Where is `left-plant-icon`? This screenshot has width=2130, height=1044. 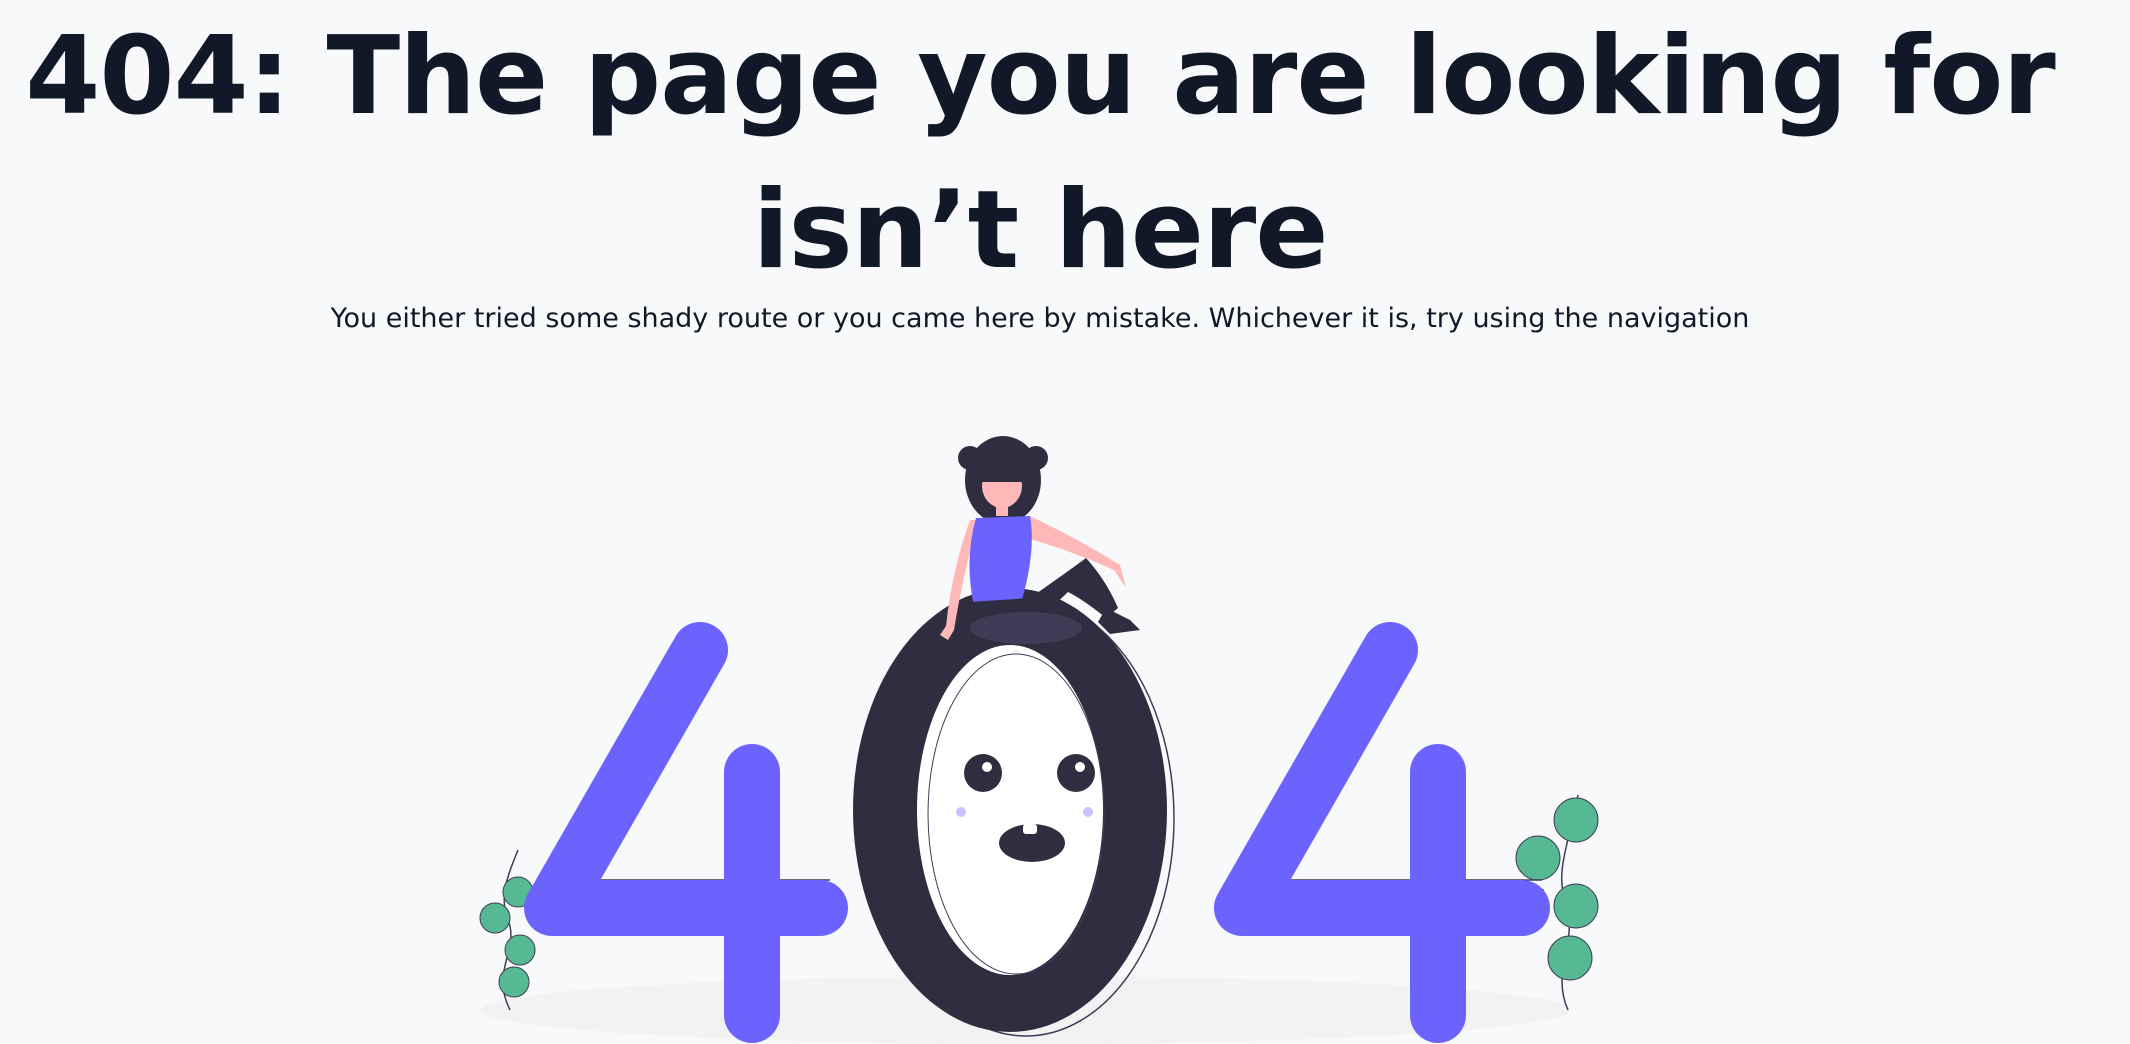
left-plant-icon is located at coordinates (507, 930).